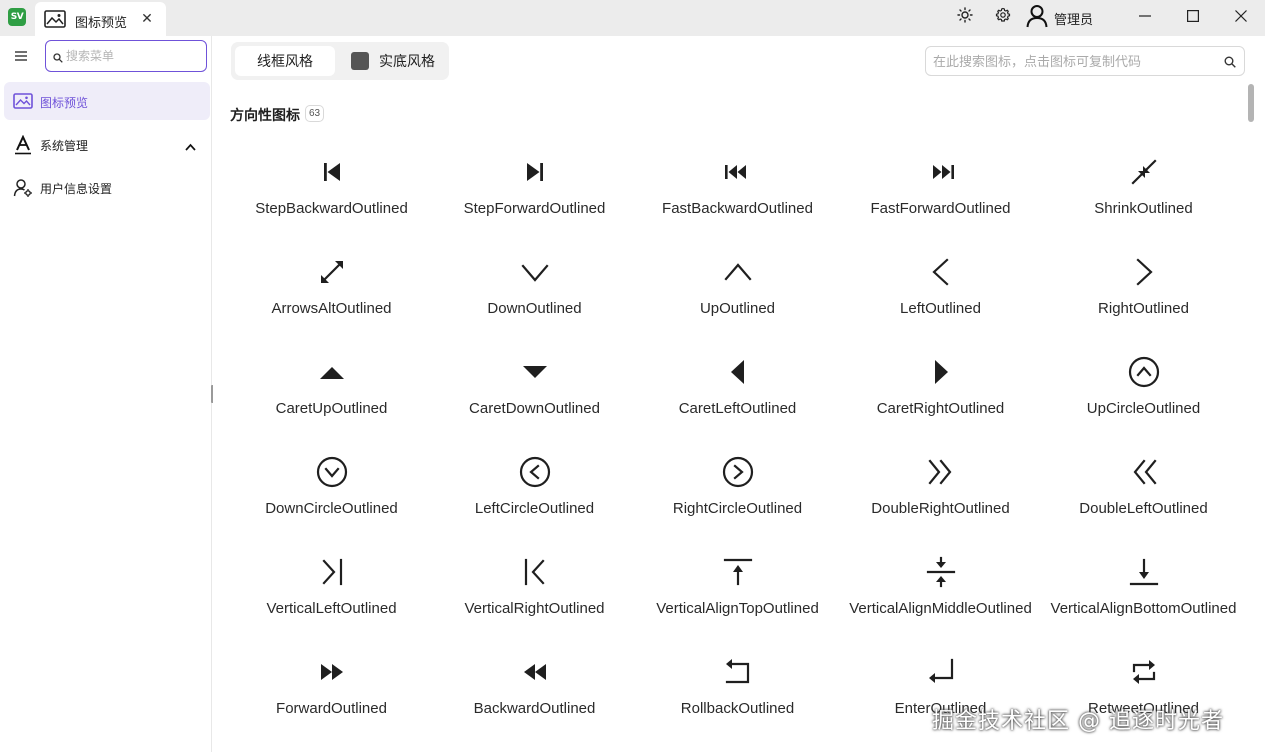  I want to click on minimize-button, so click(1145, 18).